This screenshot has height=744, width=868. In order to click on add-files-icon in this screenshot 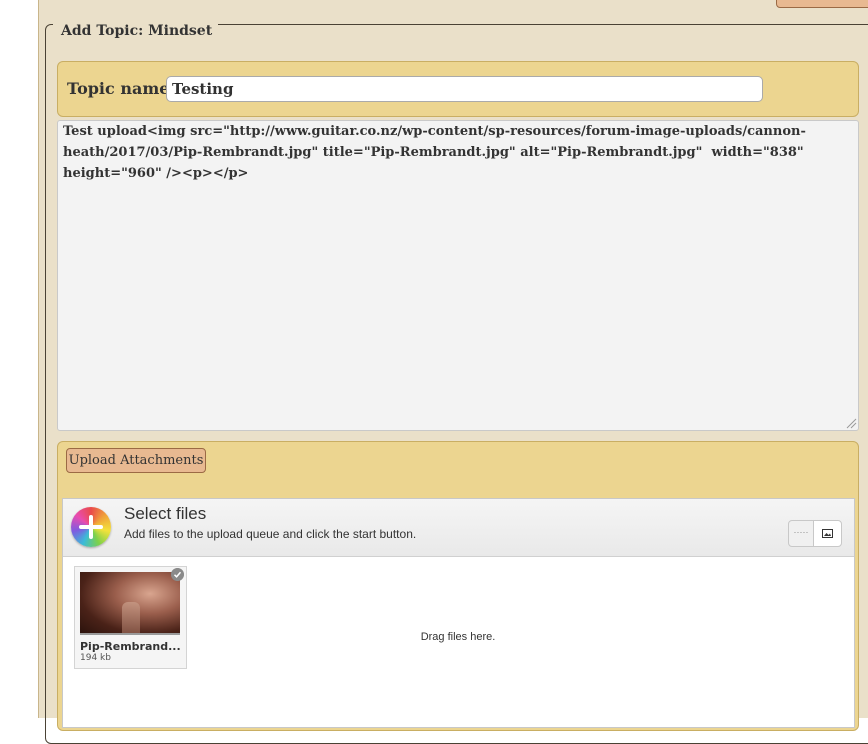, I will do `click(91, 527)`.